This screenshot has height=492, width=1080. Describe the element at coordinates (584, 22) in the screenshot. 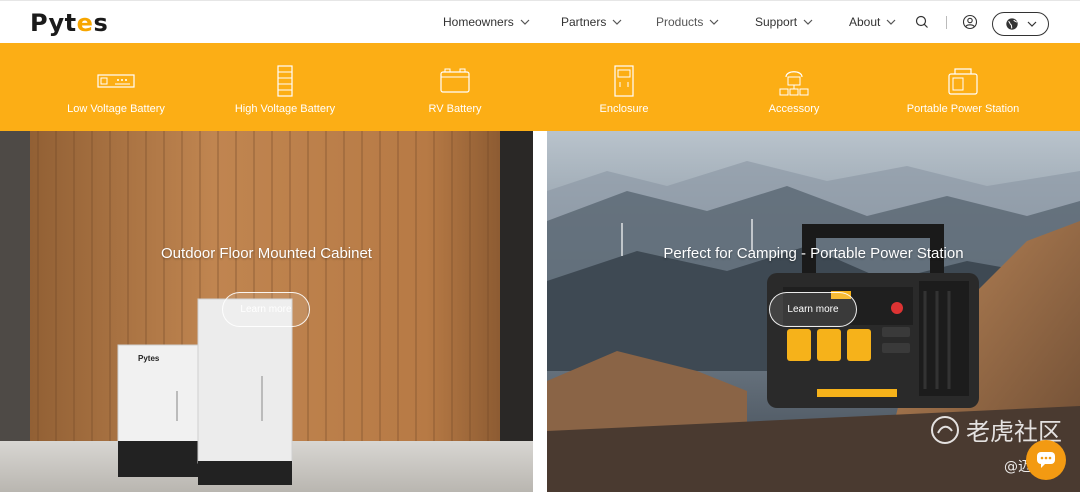

I see `nav-partners-label: Partners` at that location.